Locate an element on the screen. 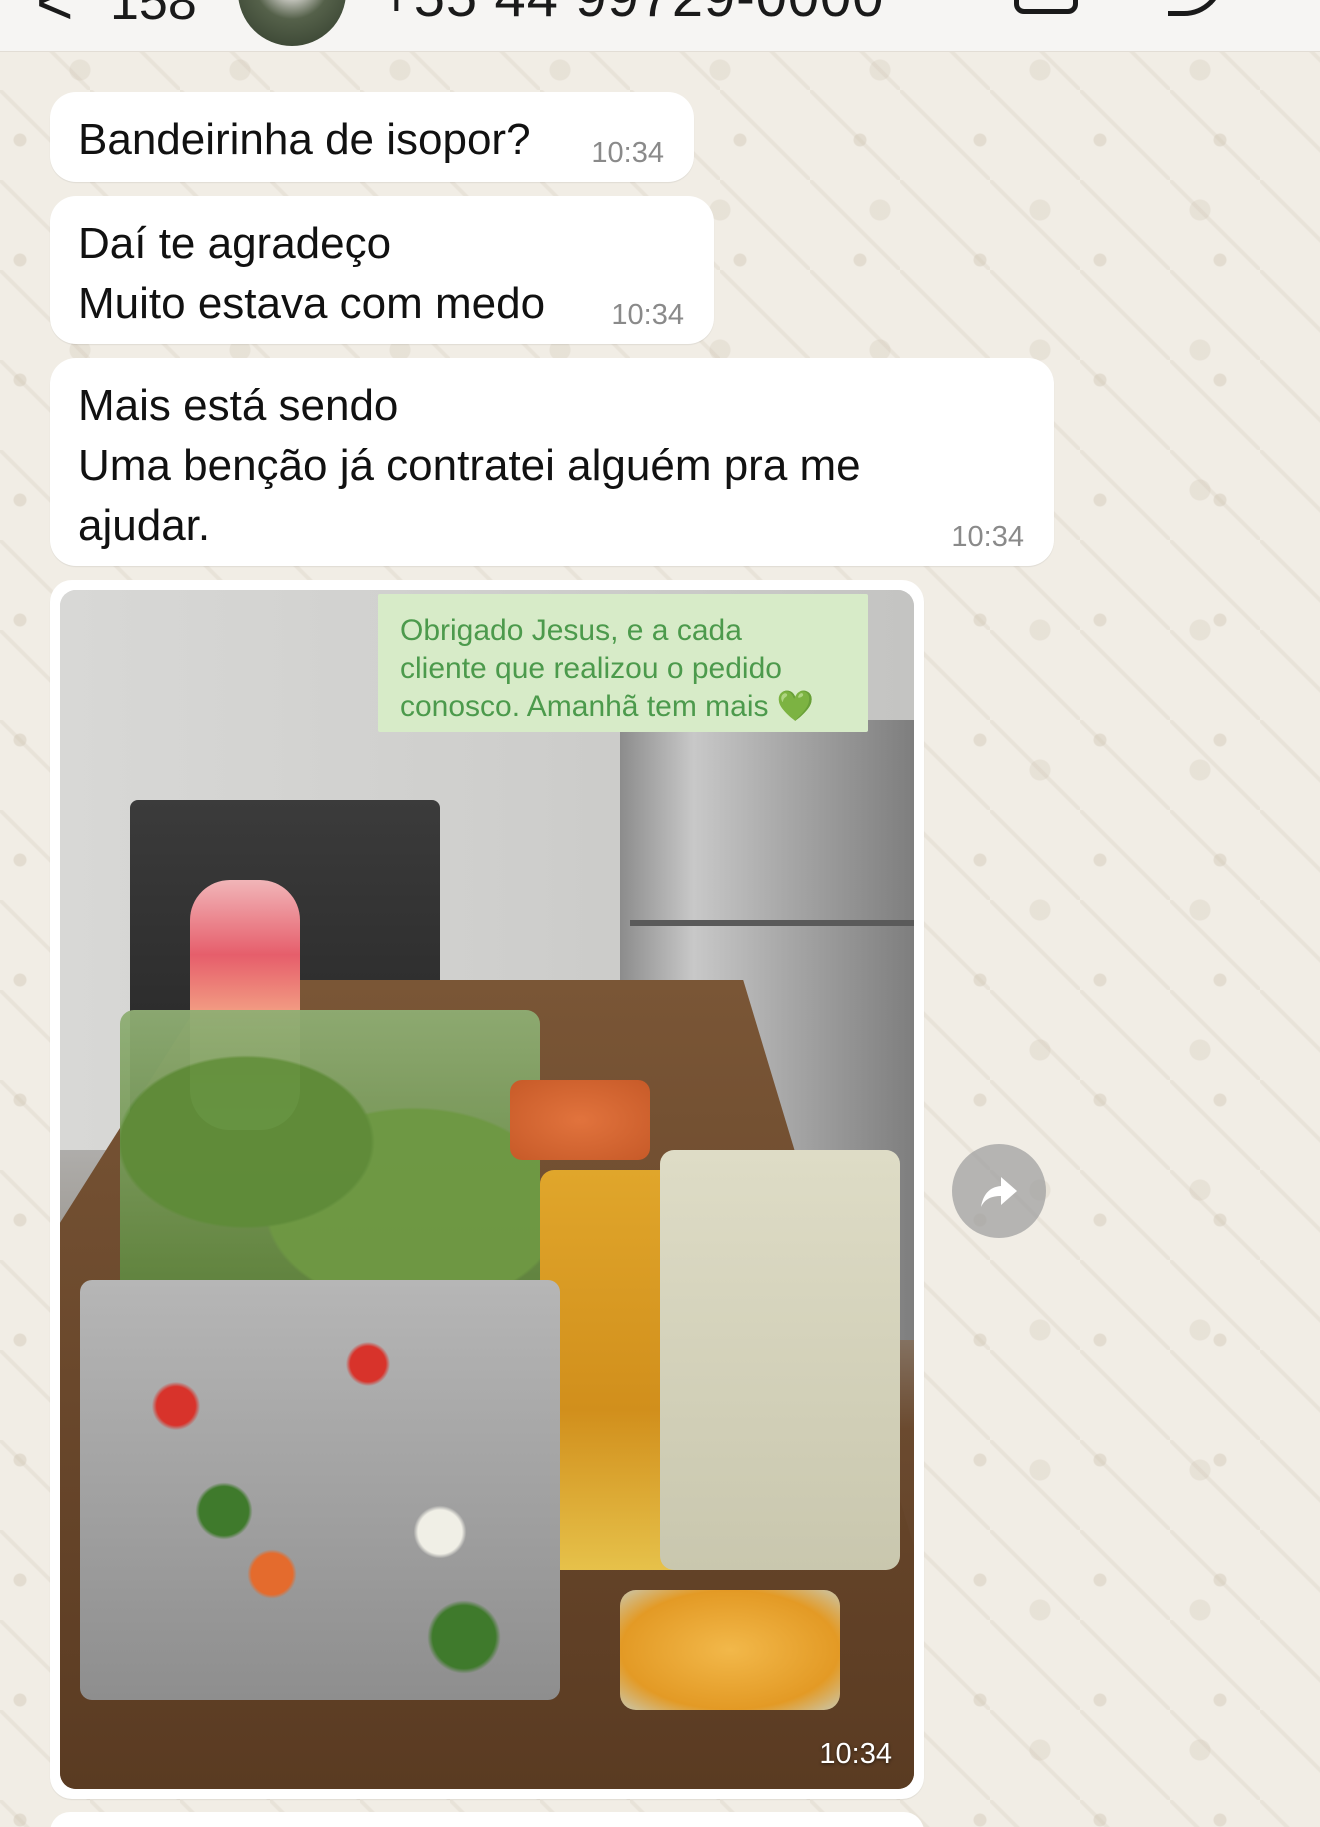  video-camera-icon is located at coordinates (1046, 7).